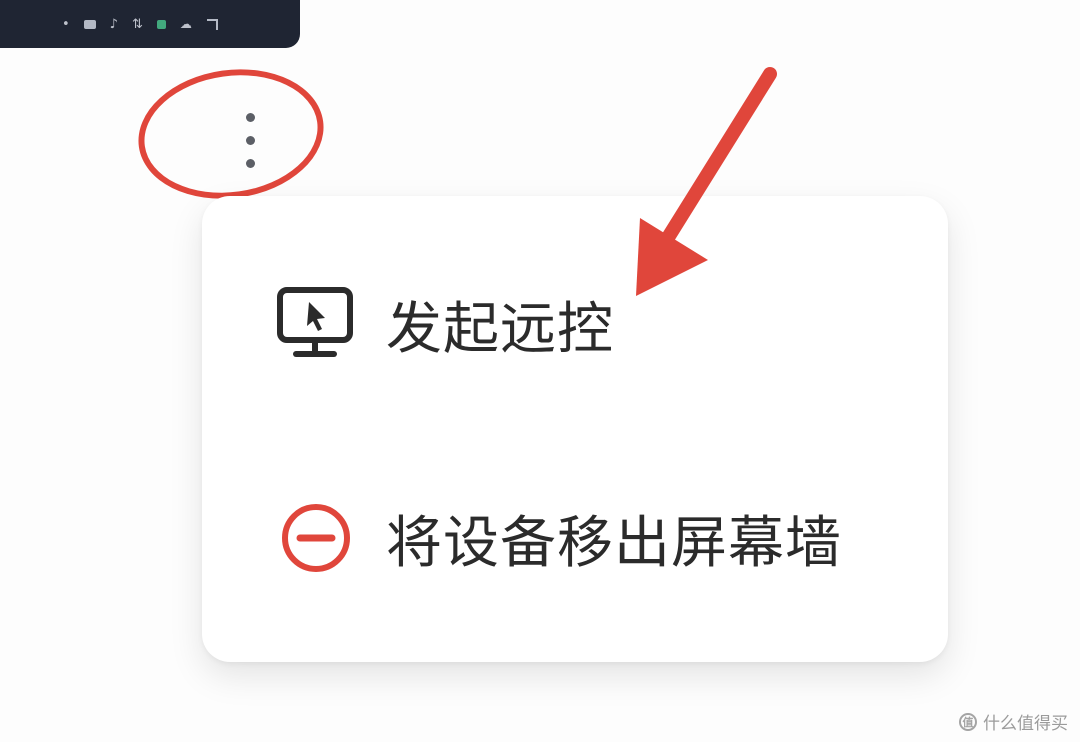 This screenshot has height=742, width=1080. I want to click on window-icon, so click(212, 24).